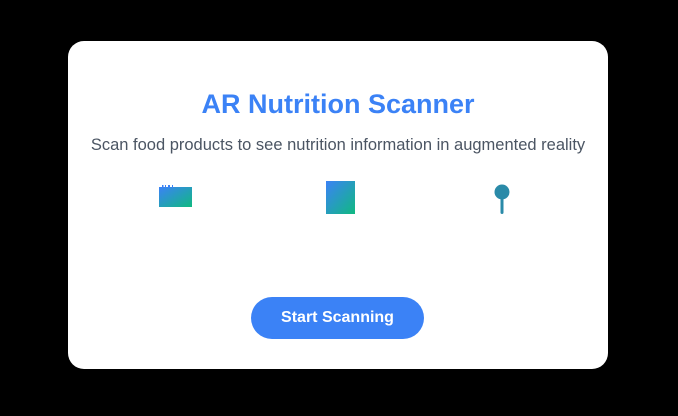 The width and height of the screenshot is (678, 416). Describe the element at coordinates (340, 197) in the screenshot. I see `package-icon` at that location.